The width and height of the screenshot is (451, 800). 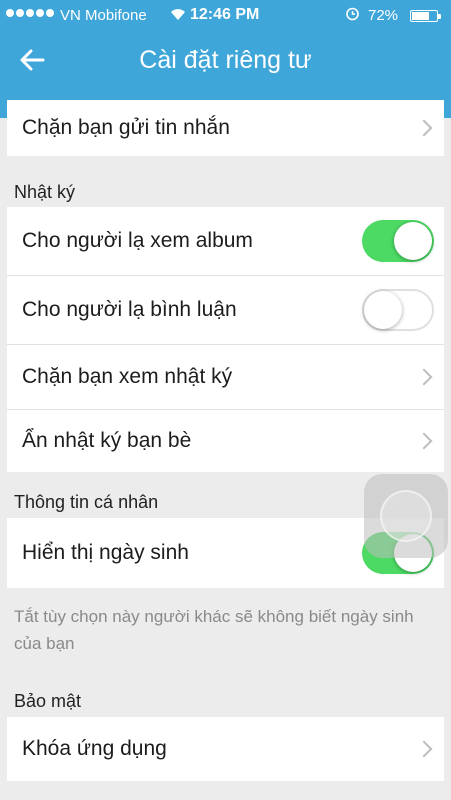 I want to click on row-label: Ẩn nhật ký bạn bè, so click(x=107, y=440).